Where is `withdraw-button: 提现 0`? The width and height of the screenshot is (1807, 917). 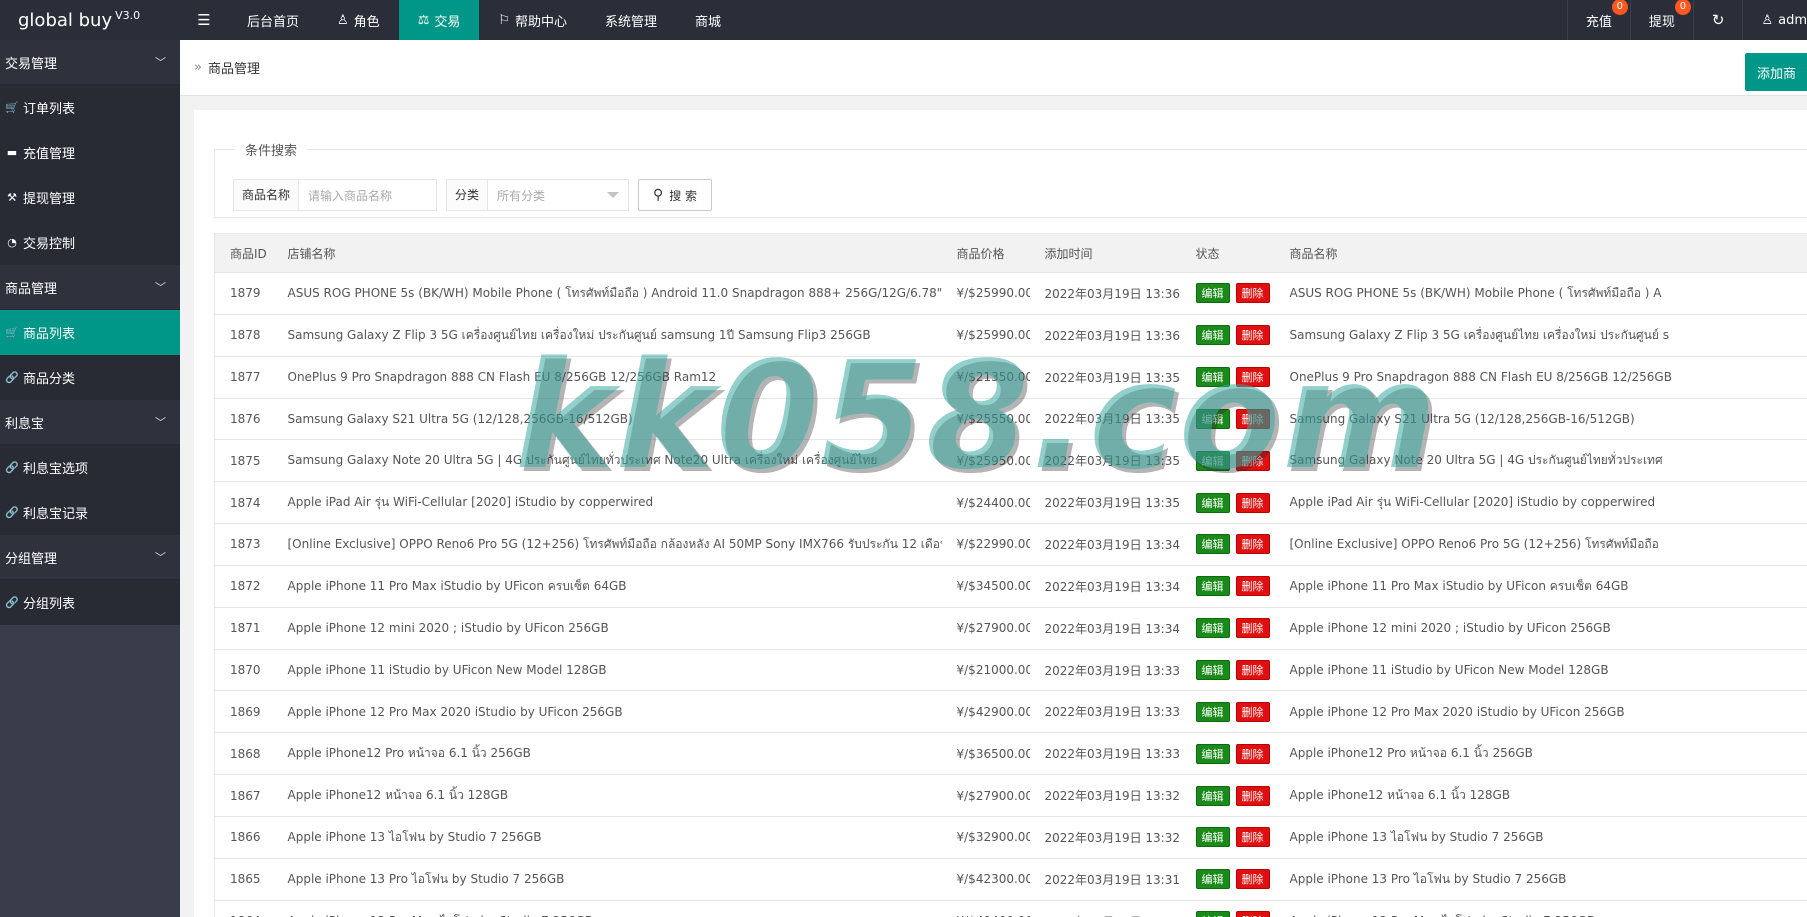
withdraw-button: 提现 0 is located at coordinates (1661, 20).